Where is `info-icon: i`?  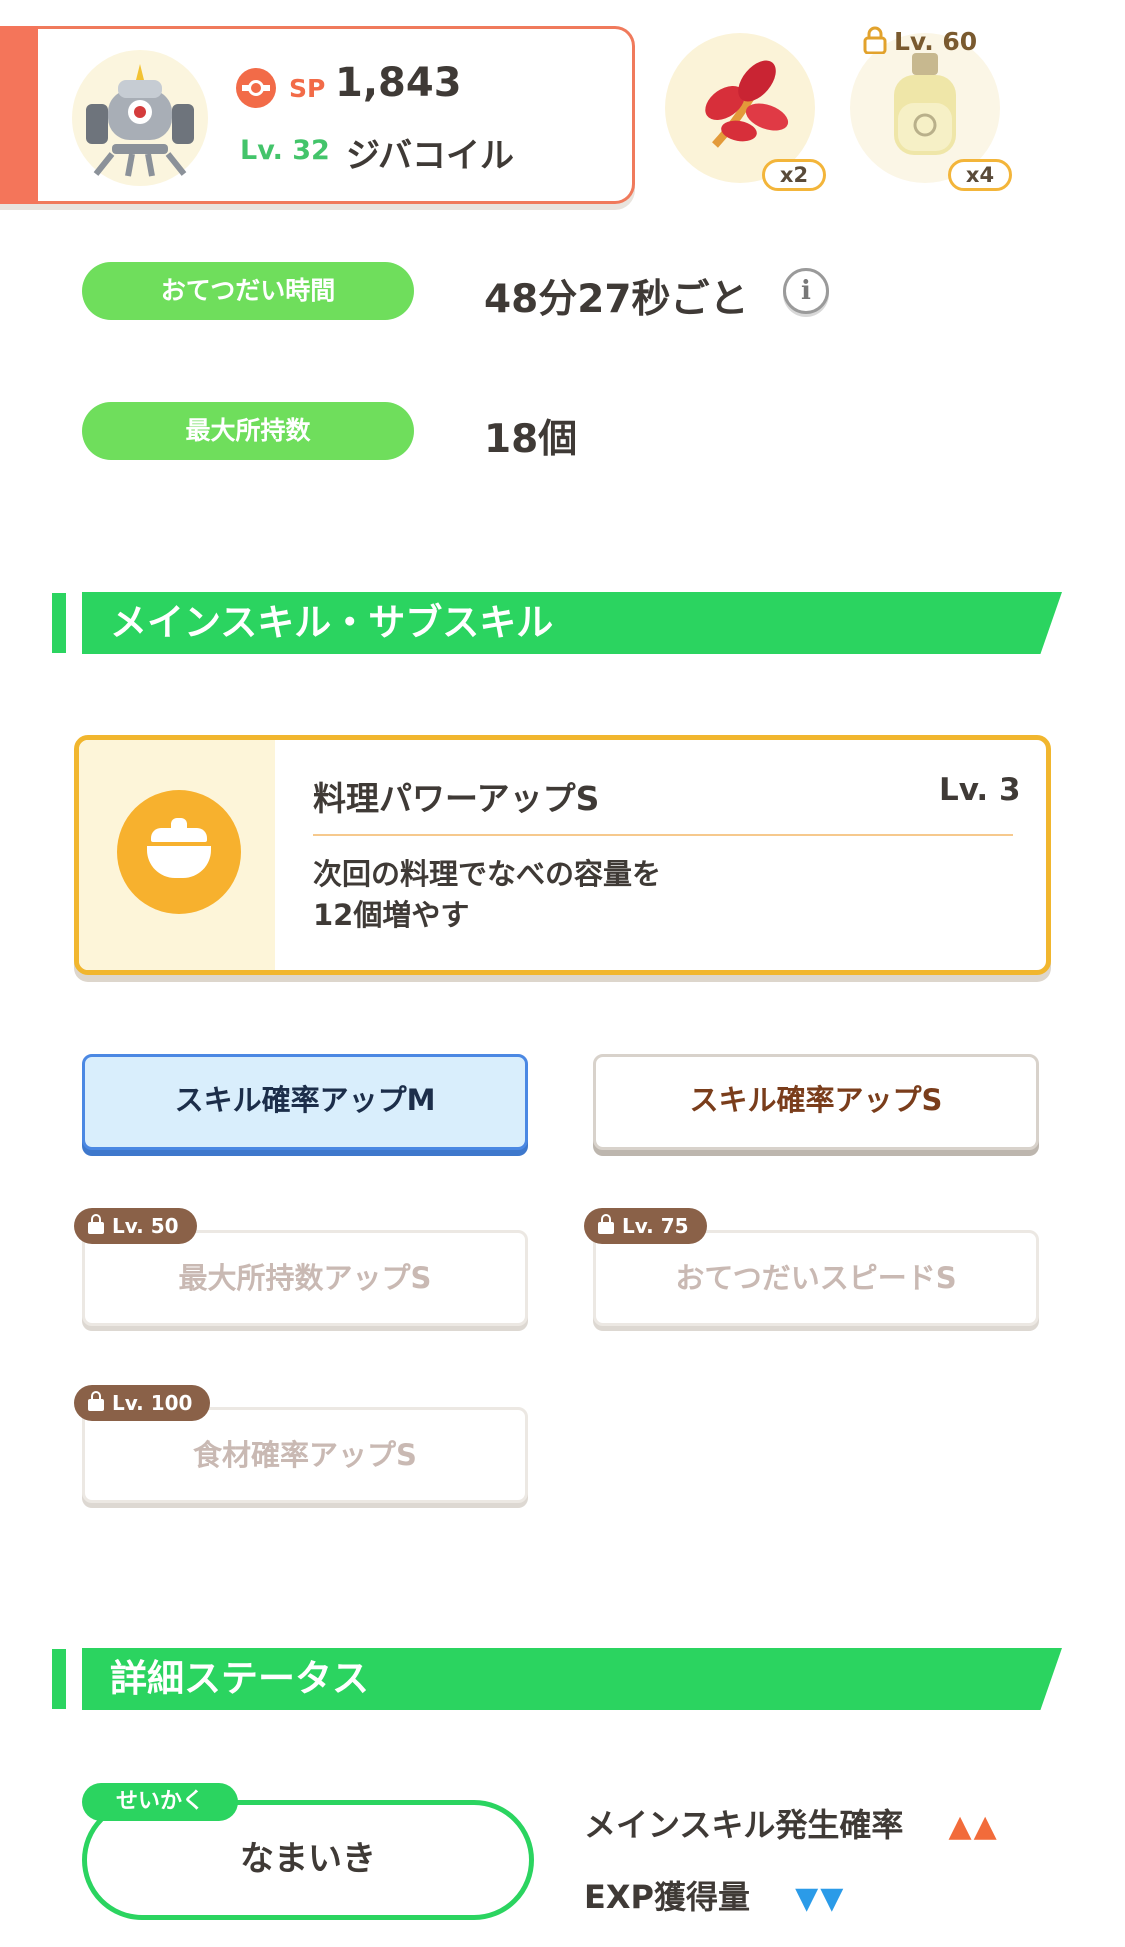
info-icon: i is located at coordinates (806, 291).